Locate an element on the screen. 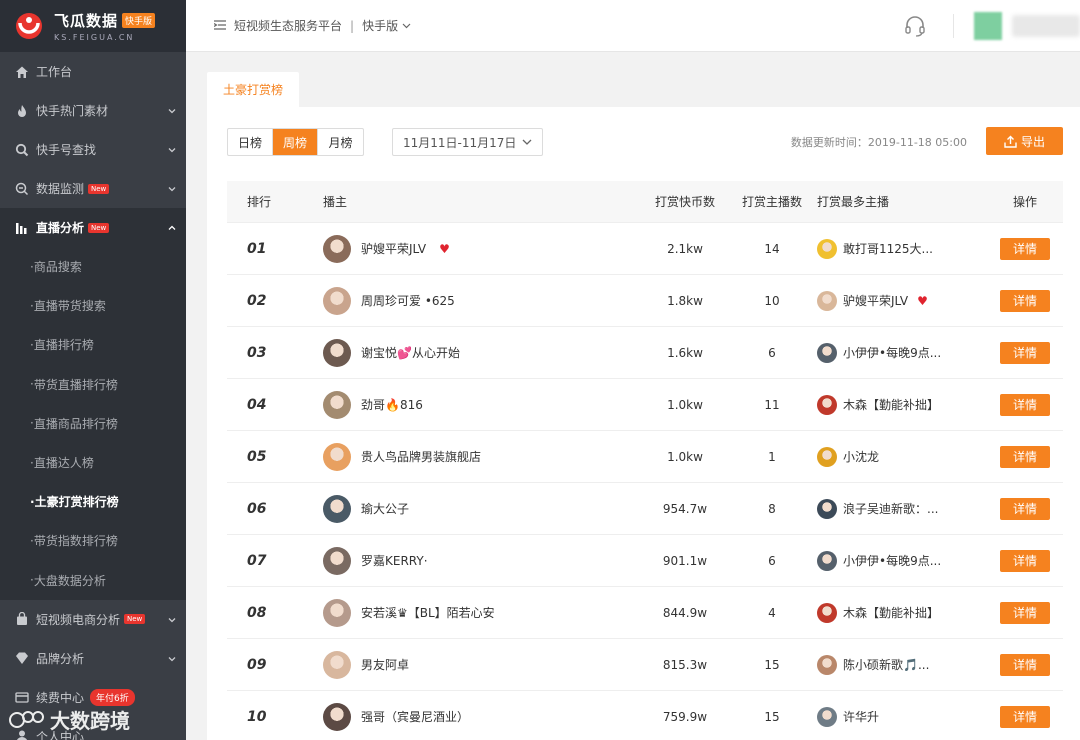  submenu-item-tipping-rank: · 土豪打赏排行榜 is located at coordinates (93, 501).